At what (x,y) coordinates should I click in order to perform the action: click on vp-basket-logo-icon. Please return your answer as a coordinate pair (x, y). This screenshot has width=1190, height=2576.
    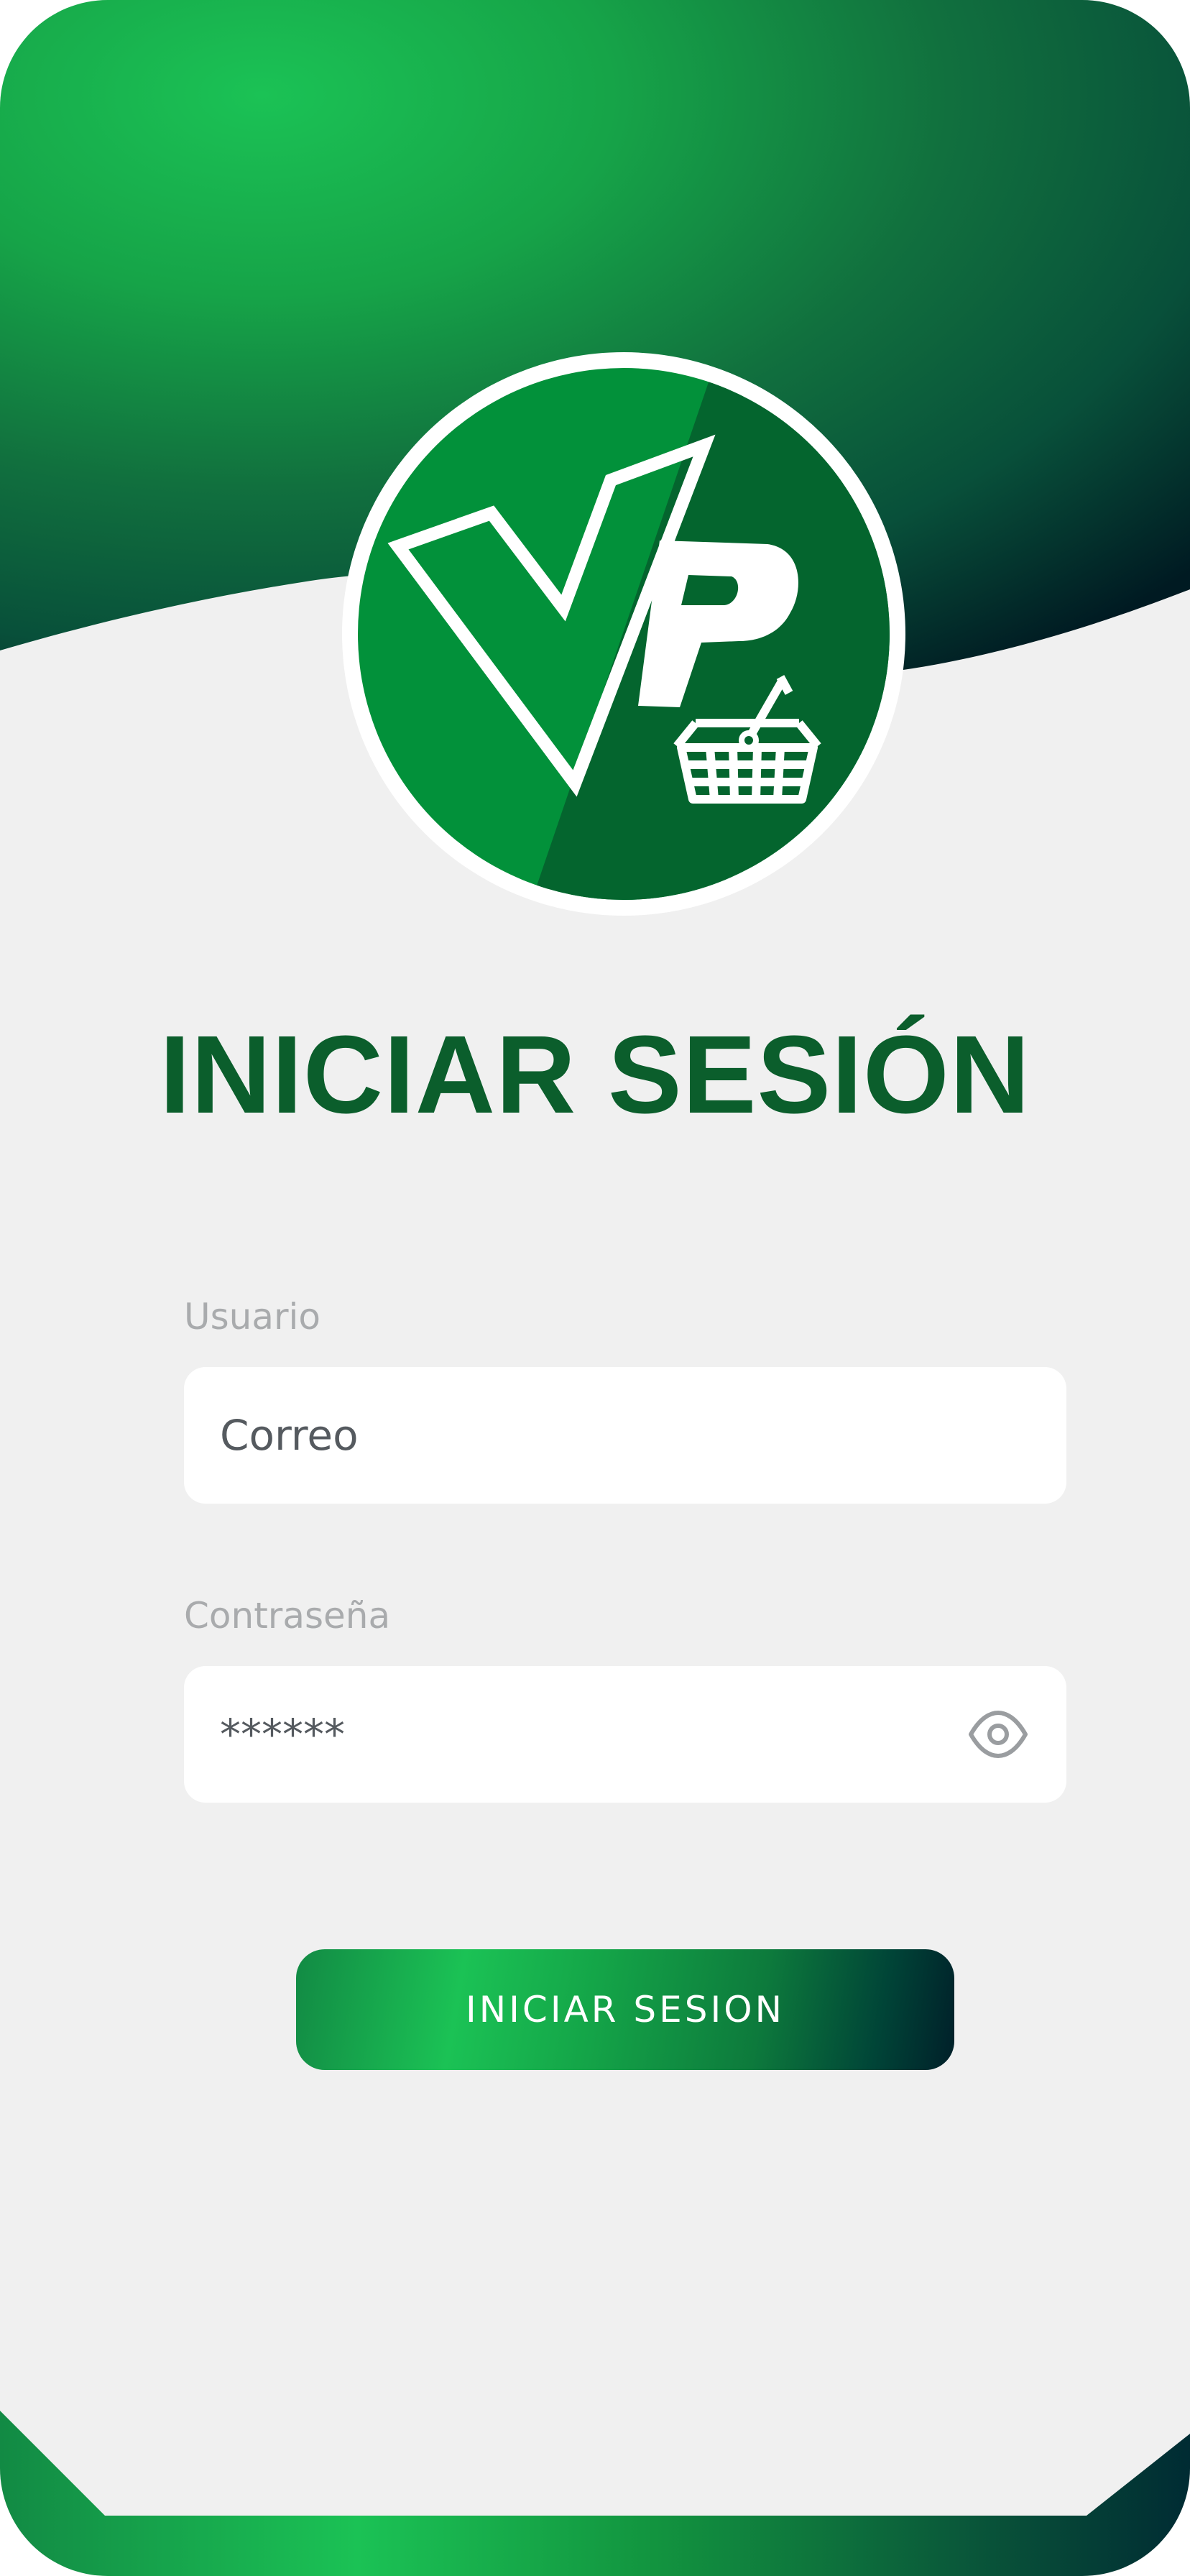
    Looking at the image, I should click on (623, 634).